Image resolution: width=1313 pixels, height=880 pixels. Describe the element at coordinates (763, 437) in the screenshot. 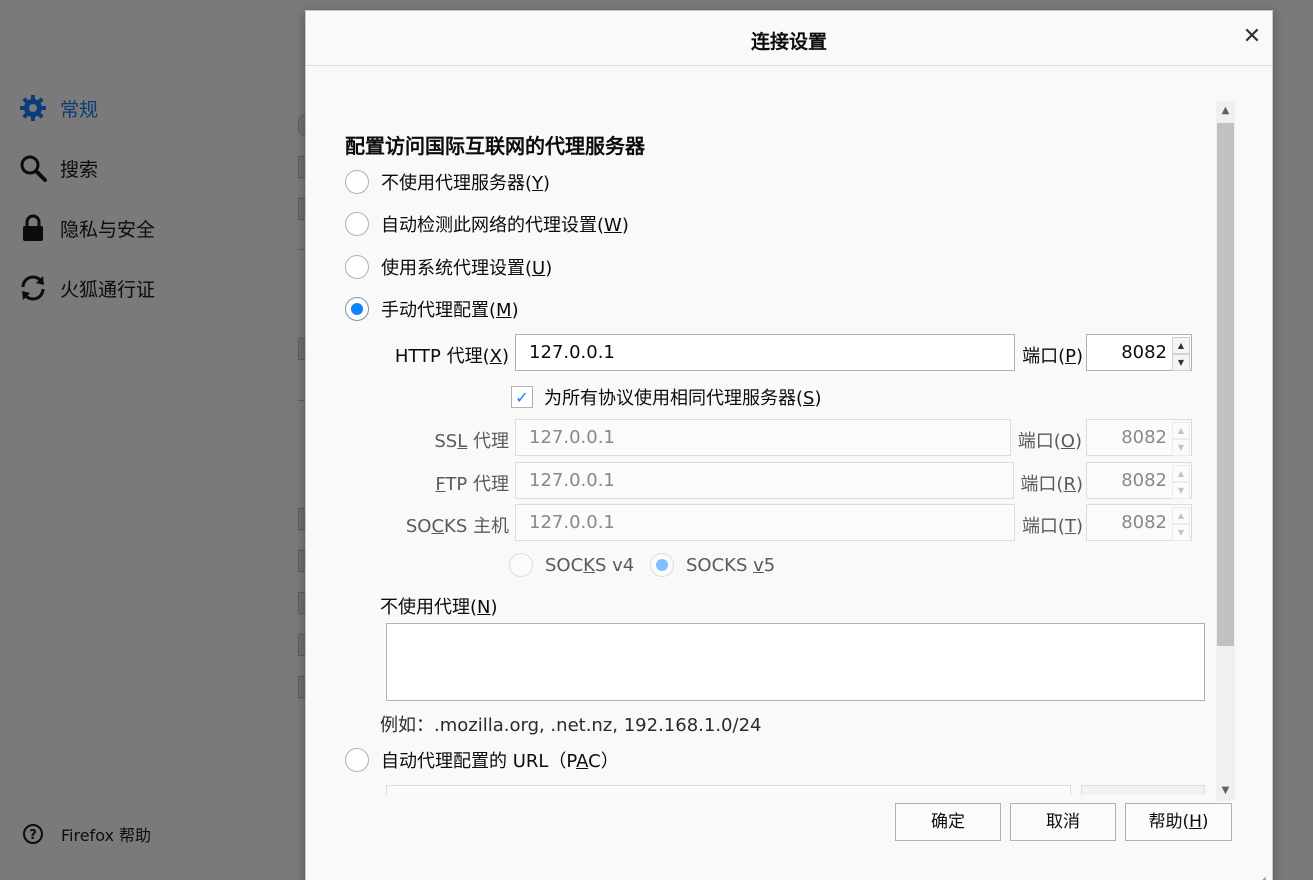

I see `ssl-proxy-input: 127.0.0.1` at that location.